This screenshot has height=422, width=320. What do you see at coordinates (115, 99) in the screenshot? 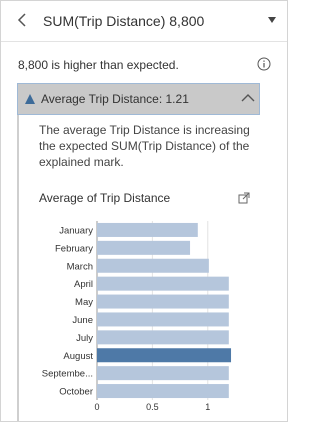
I see `section-label: Average Trip Distance: 1.21` at bounding box center [115, 99].